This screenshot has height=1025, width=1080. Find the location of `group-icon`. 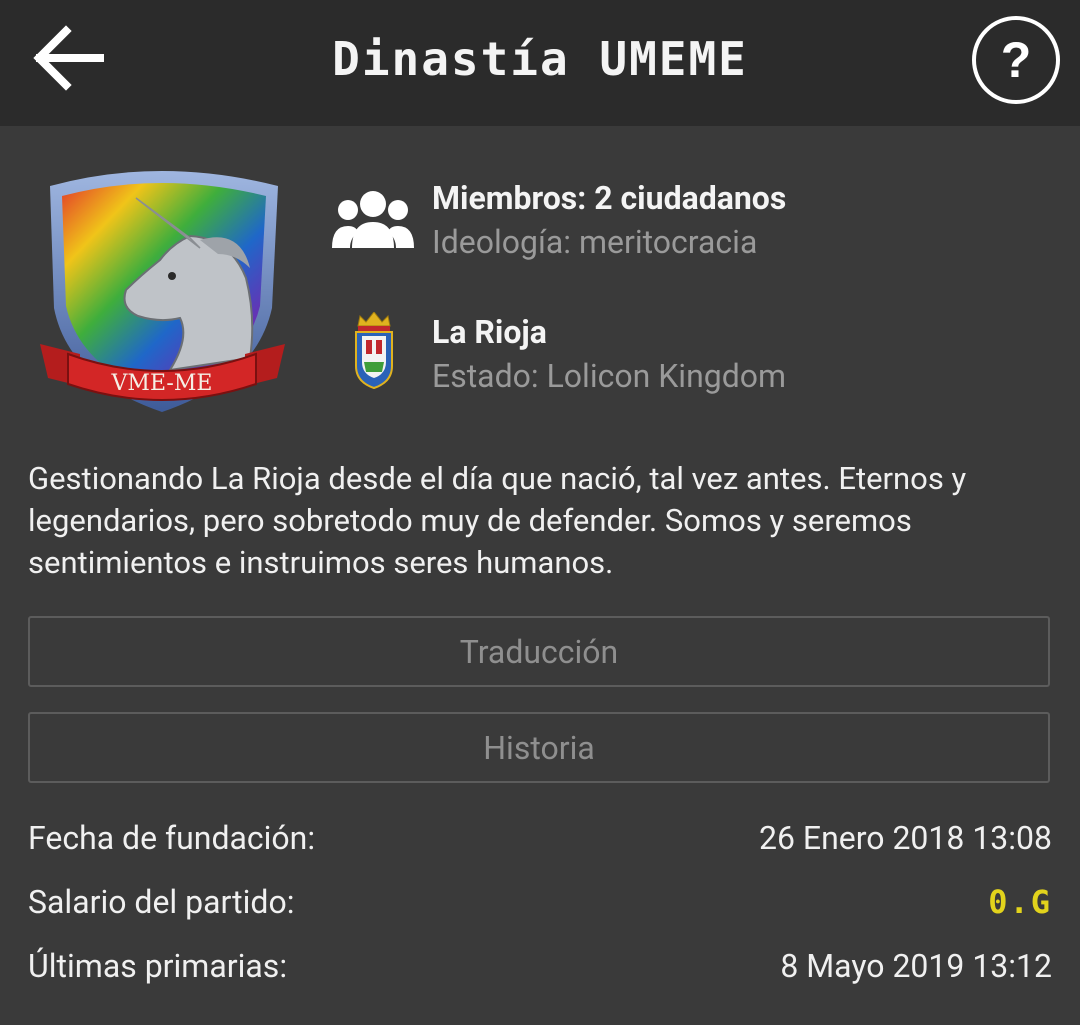

group-icon is located at coordinates (373, 221).